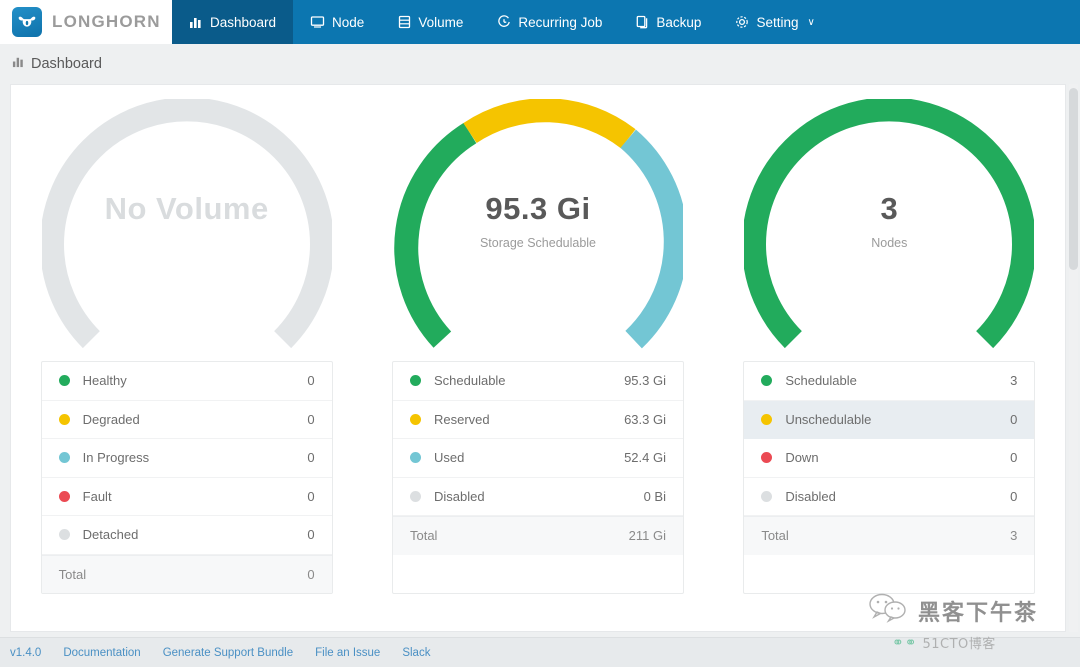  Describe the element at coordinates (186, 535) in the screenshot. I see `table-row: Detached 0` at that location.